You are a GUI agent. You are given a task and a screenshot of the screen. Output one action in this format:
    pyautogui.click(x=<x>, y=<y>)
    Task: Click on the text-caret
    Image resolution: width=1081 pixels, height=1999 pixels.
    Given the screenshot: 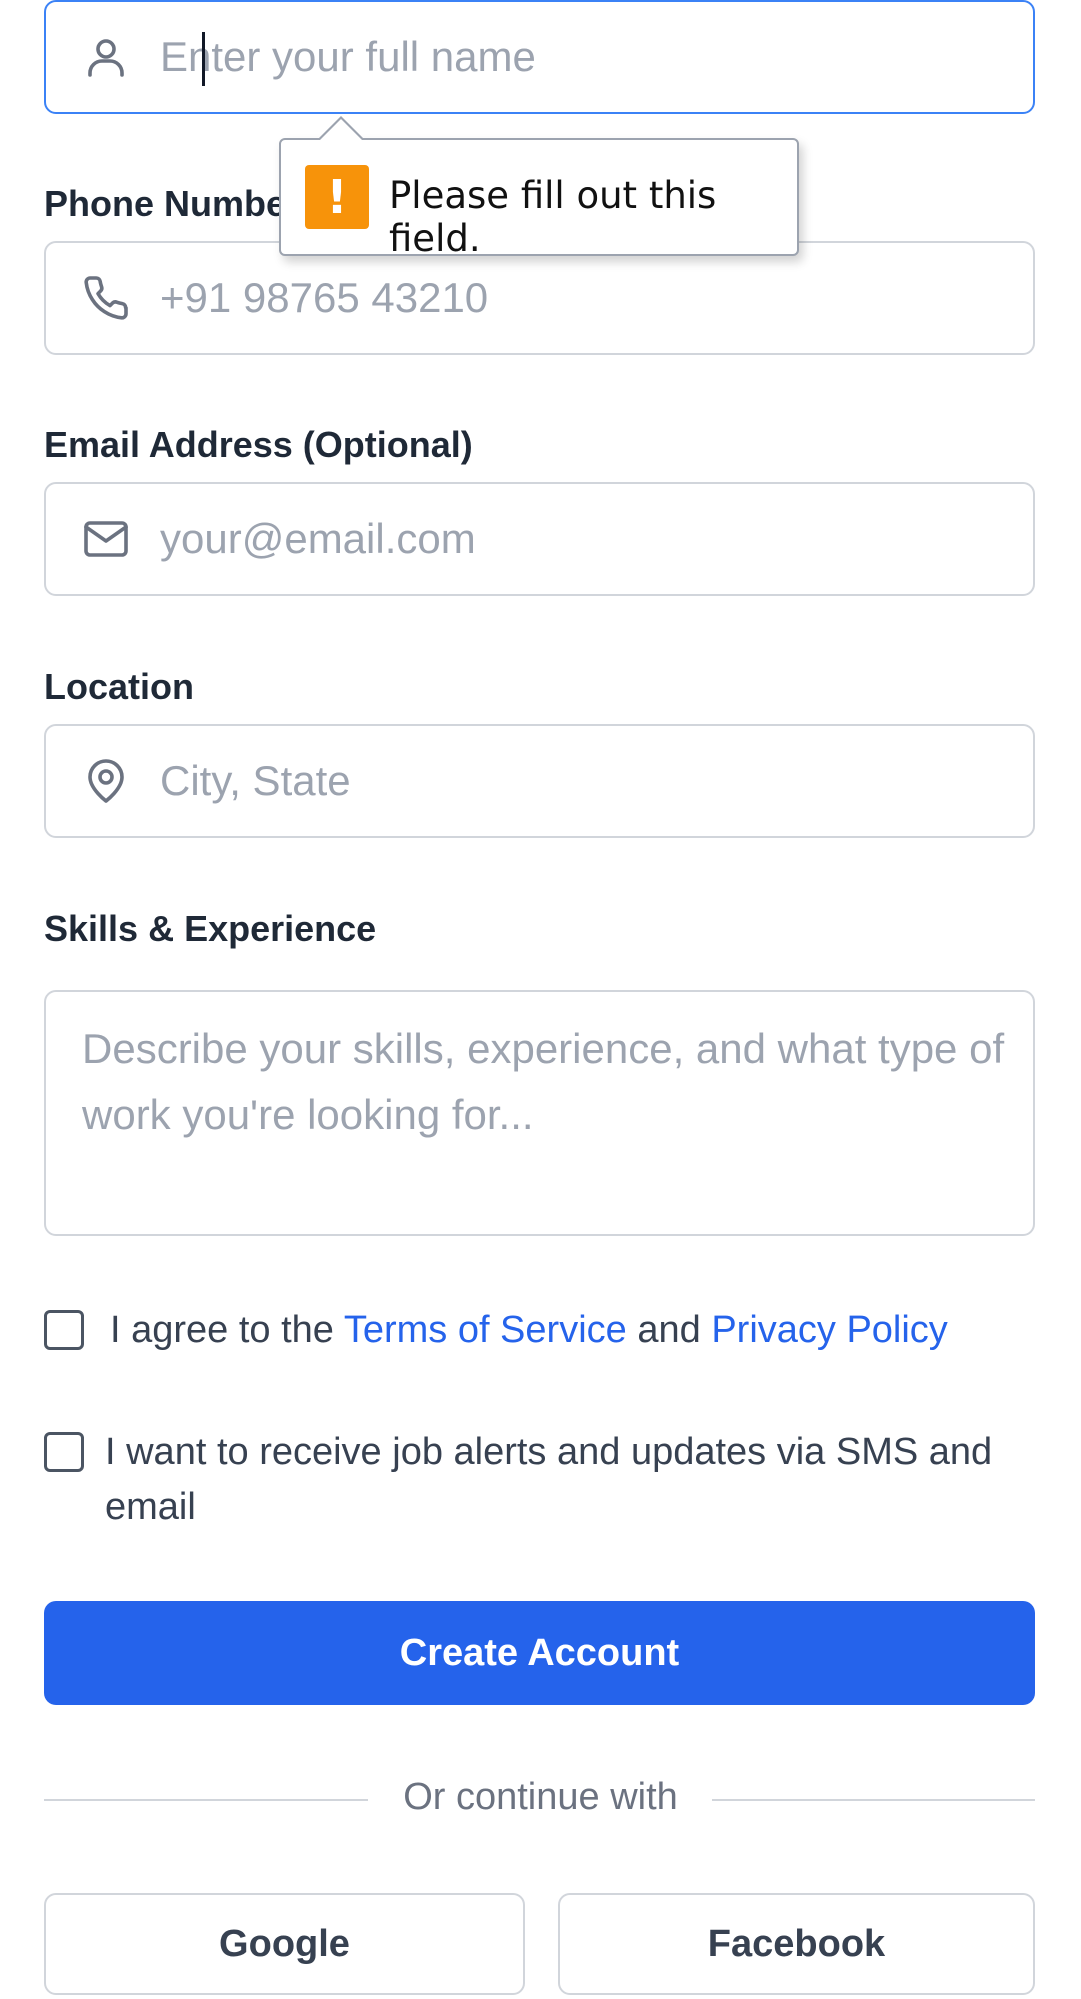 What is the action you would take?
    pyautogui.click(x=203, y=59)
    